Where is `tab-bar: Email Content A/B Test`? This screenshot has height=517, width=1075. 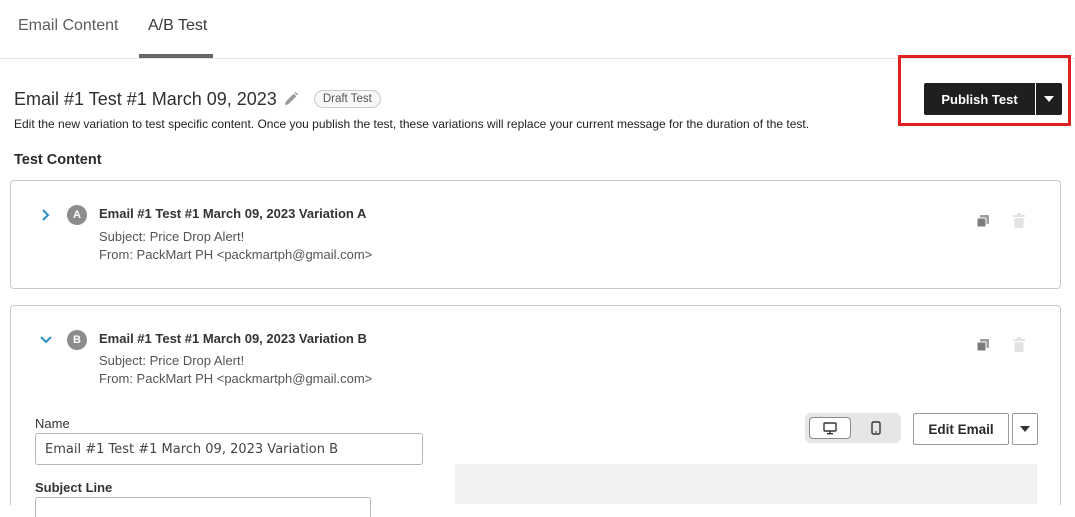
tab-bar: Email Content A/B Test is located at coordinates (537, 29).